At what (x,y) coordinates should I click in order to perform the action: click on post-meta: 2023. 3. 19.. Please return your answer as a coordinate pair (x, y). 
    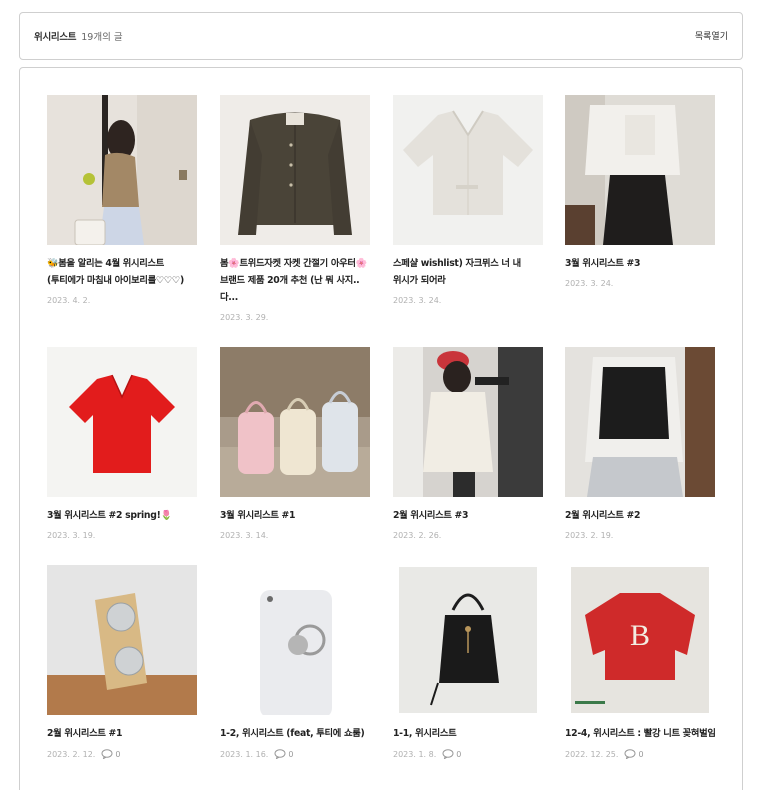
    Looking at the image, I should click on (123, 535).